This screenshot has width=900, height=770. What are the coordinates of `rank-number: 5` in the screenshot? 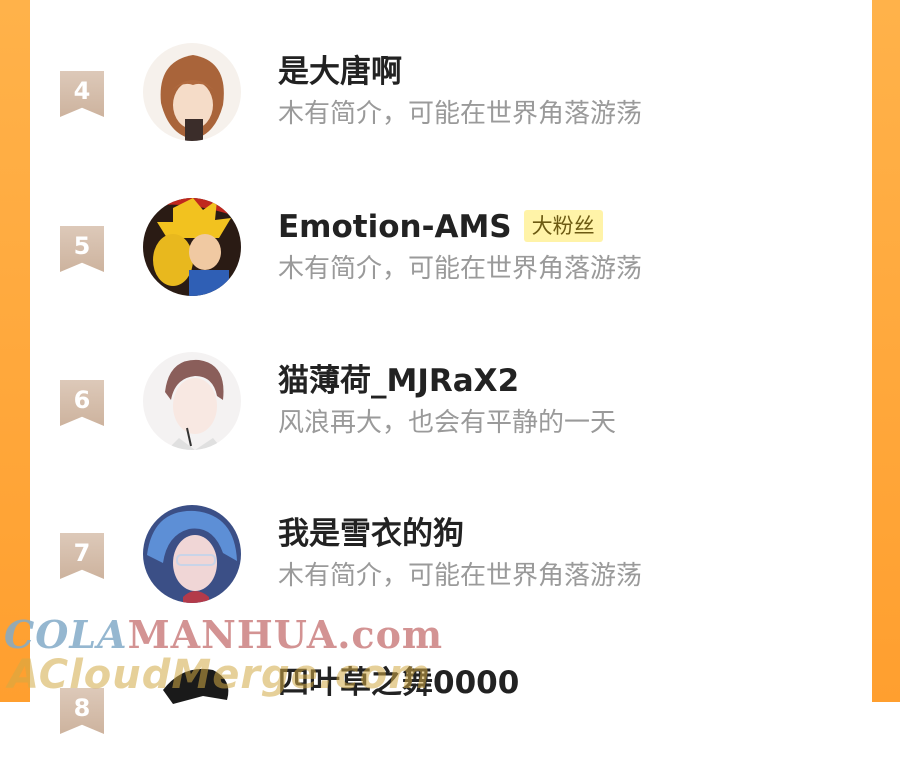 It's located at (82, 246).